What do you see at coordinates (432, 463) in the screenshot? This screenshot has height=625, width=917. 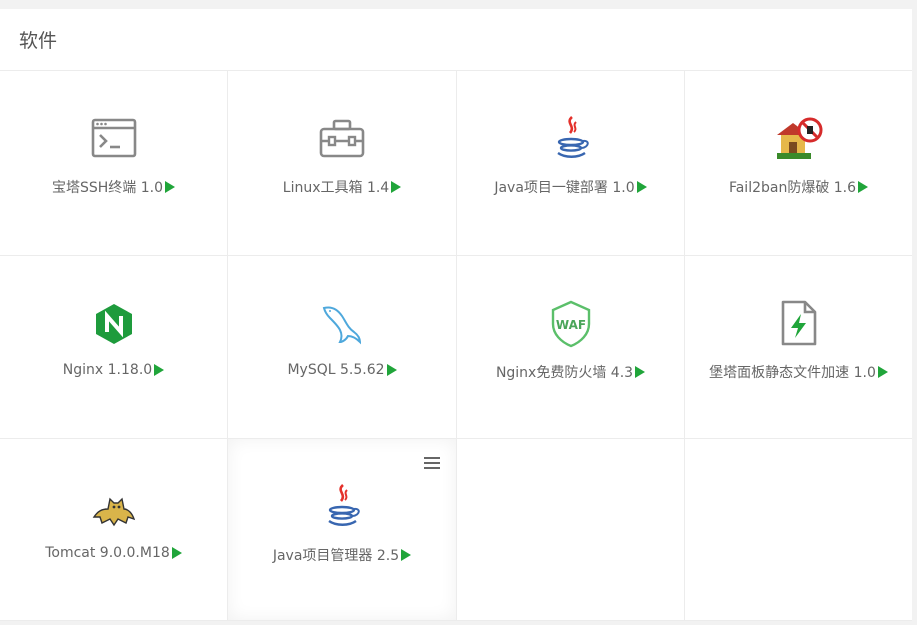 I see `tile-menu-icon` at bounding box center [432, 463].